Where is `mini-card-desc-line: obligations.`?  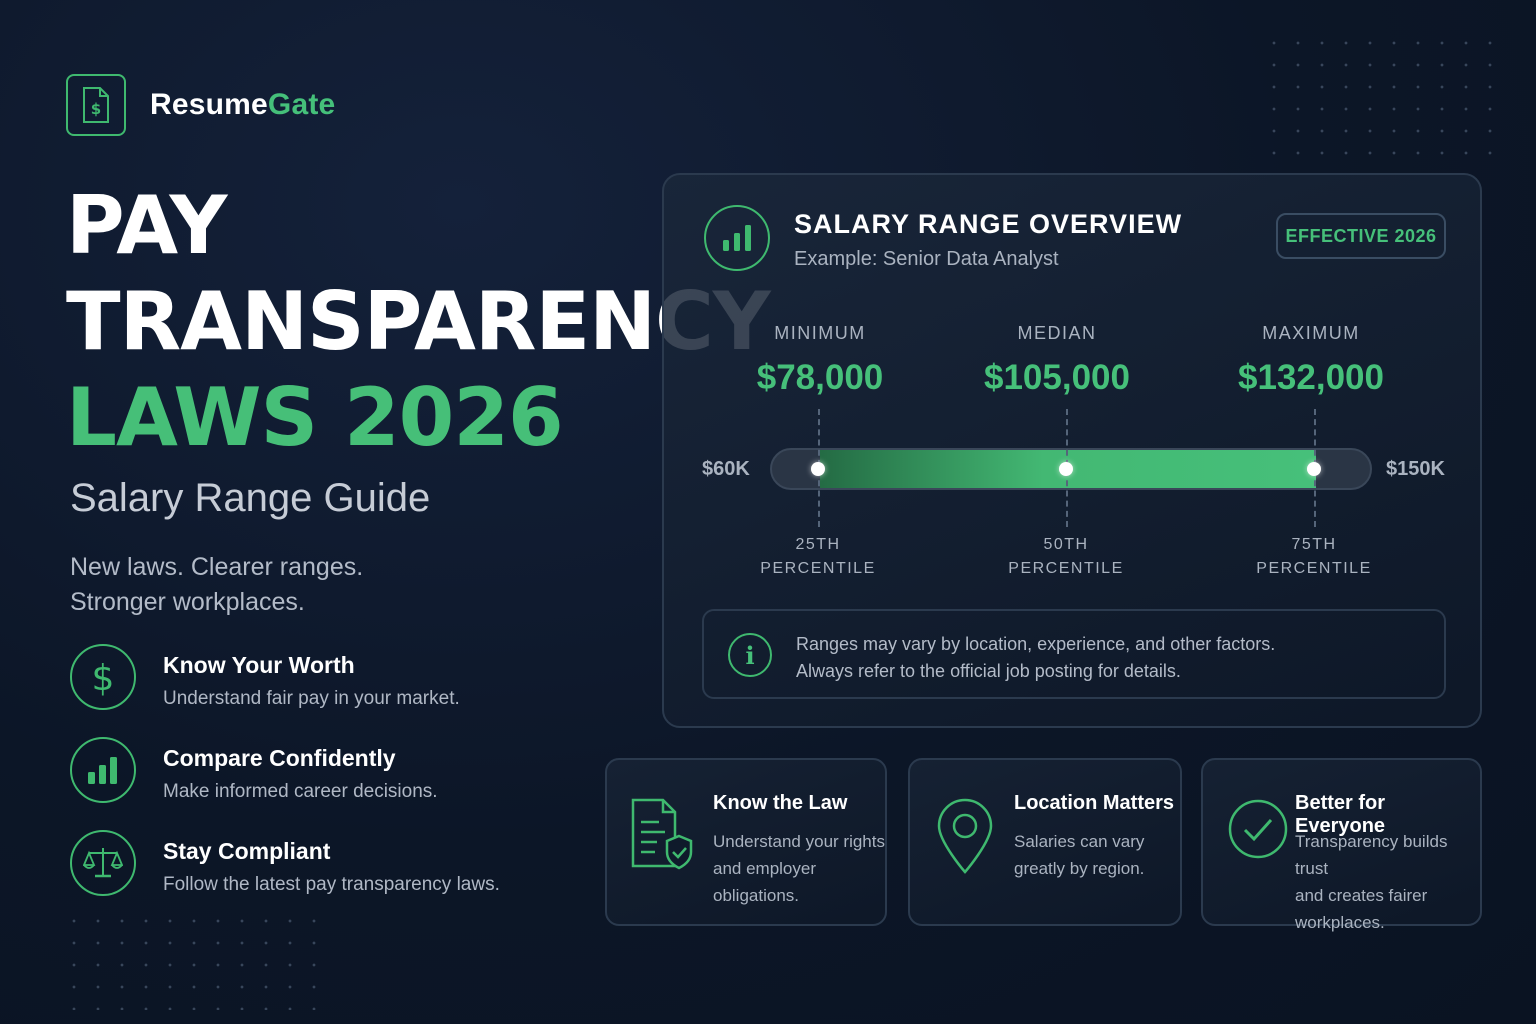
mini-card-desc-line: obligations. is located at coordinates (756, 895).